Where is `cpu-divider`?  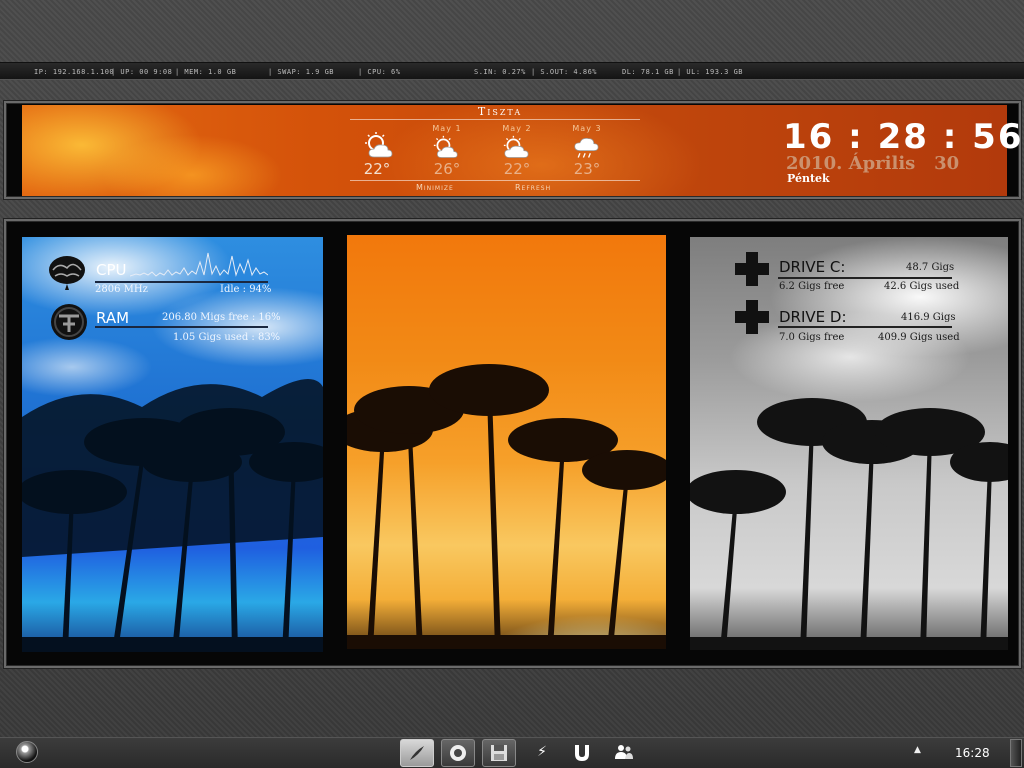 cpu-divider is located at coordinates (181, 282).